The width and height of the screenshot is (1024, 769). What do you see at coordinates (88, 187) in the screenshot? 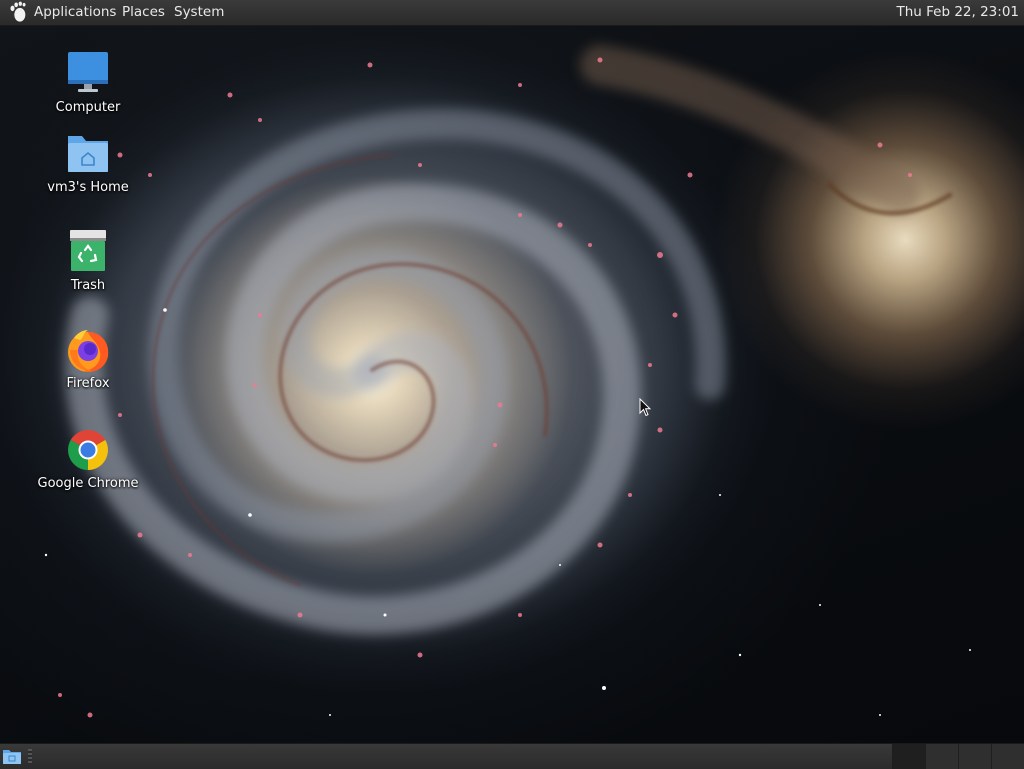
I see `desktop-icon-label: vm3's Home` at bounding box center [88, 187].